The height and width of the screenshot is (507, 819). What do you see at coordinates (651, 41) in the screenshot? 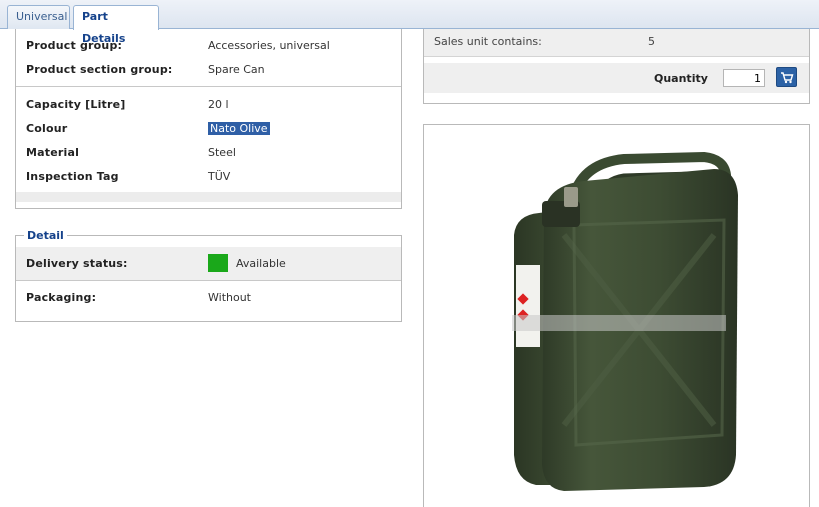
I see `sales-unit-value: 5` at bounding box center [651, 41].